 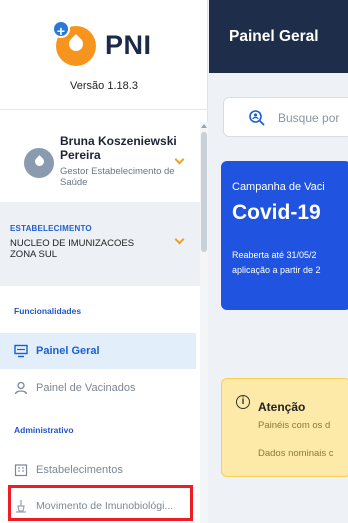 I want to click on section-administrative: Administrativo, so click(x=44, y=430).